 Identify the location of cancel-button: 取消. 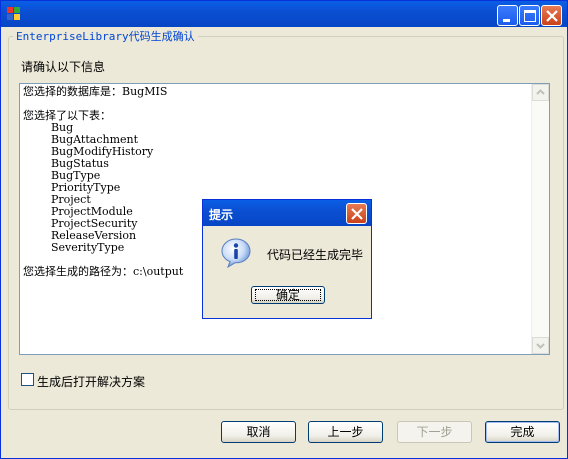
(258, 432).